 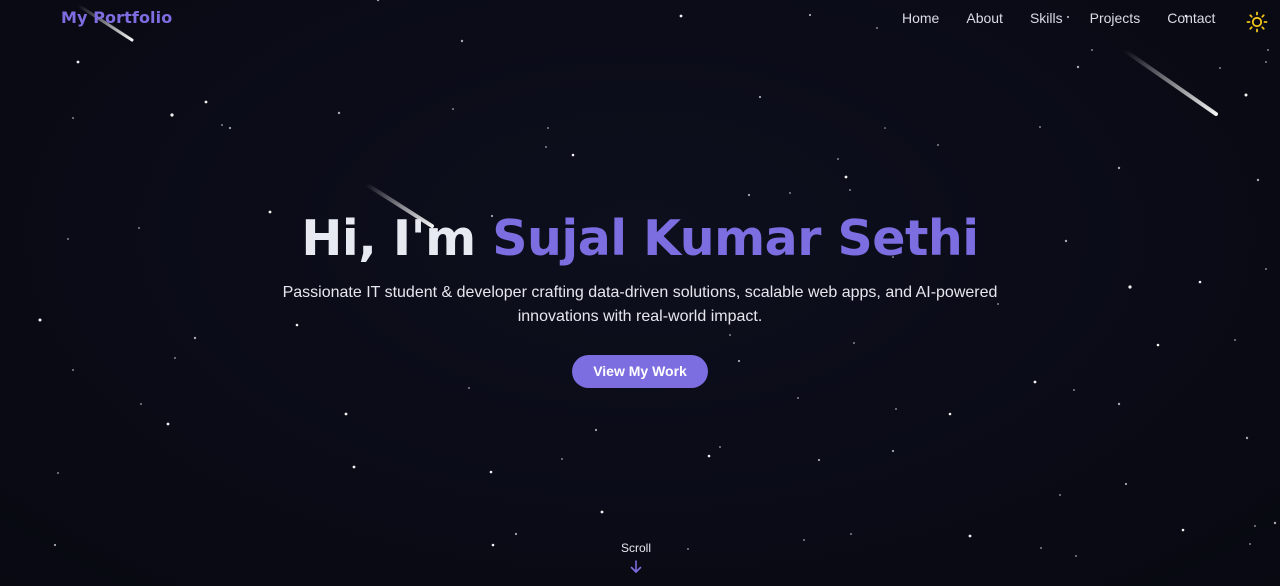 What do you see at coordinates (640, 371) in the screenshot?
I see `view-my-work-button: View My Work` at bounding box center [640, 371].